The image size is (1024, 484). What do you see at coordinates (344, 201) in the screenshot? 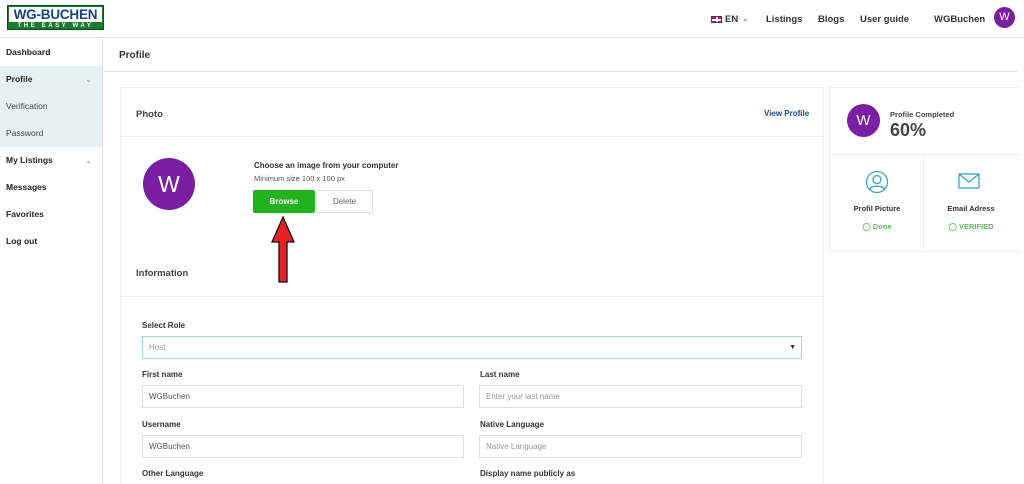
I see `delete-button: Delete` at bounding box center [344, 201].